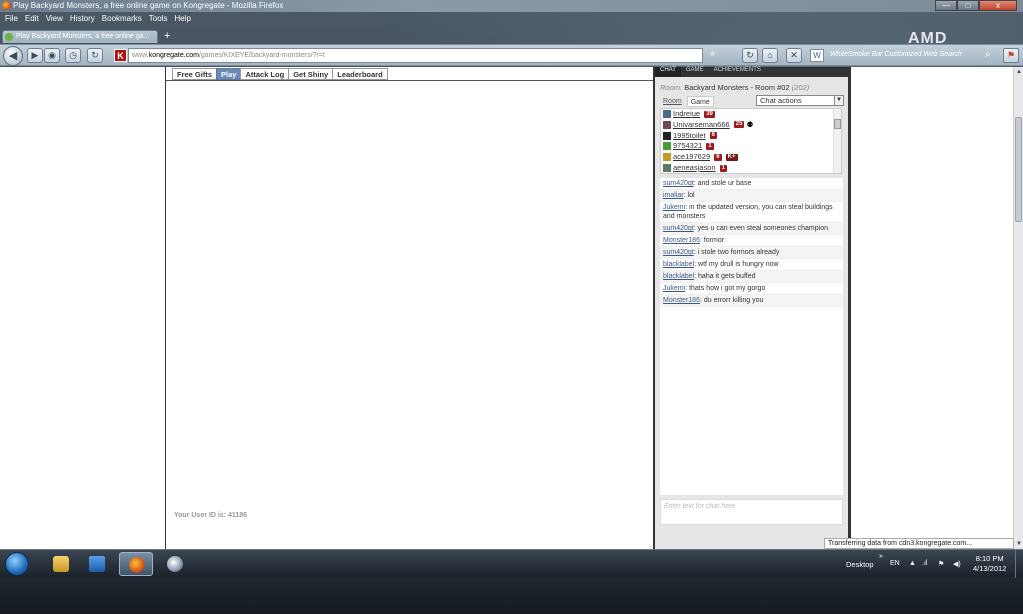 Image resolution: width=1023 pixels, height=614 pixels. I want to click on home-button: ⌂, so click(770, 55).